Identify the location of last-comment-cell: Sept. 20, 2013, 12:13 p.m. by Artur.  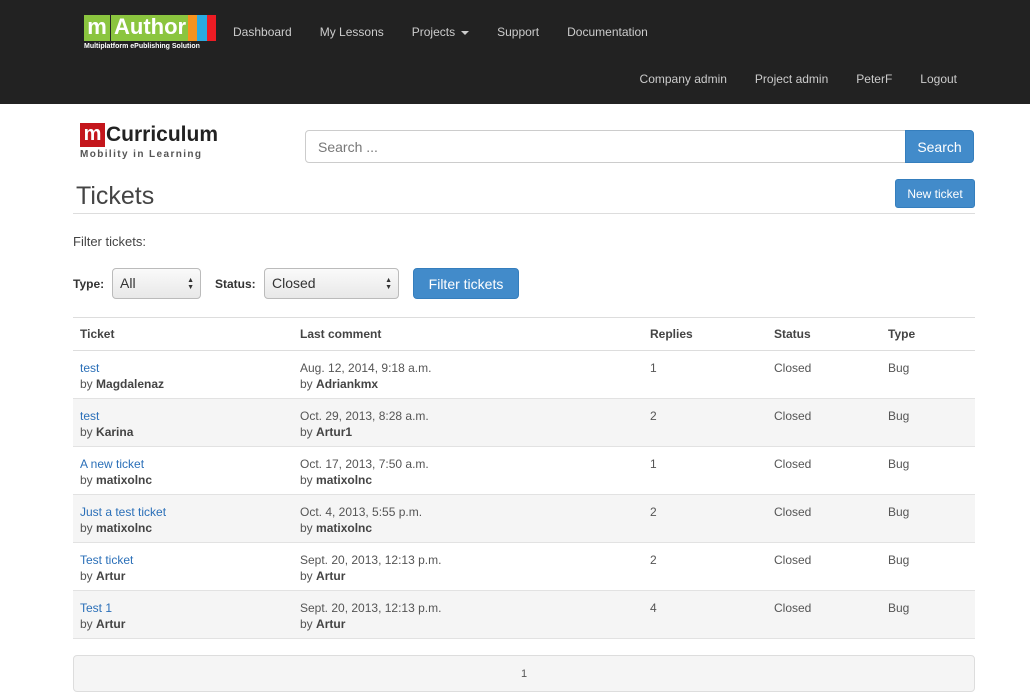
(468, 566).